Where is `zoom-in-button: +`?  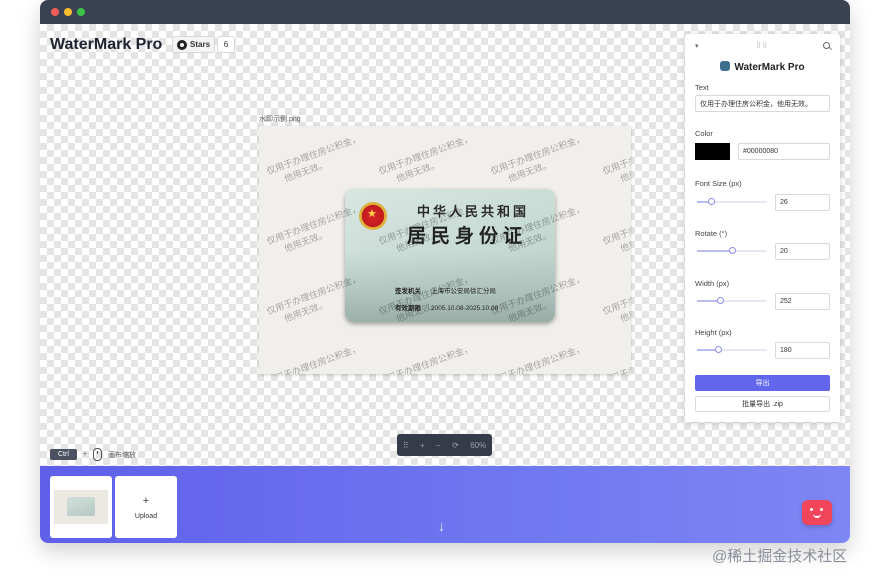
zoom-in-button: + is located at coordinates (422, 445).